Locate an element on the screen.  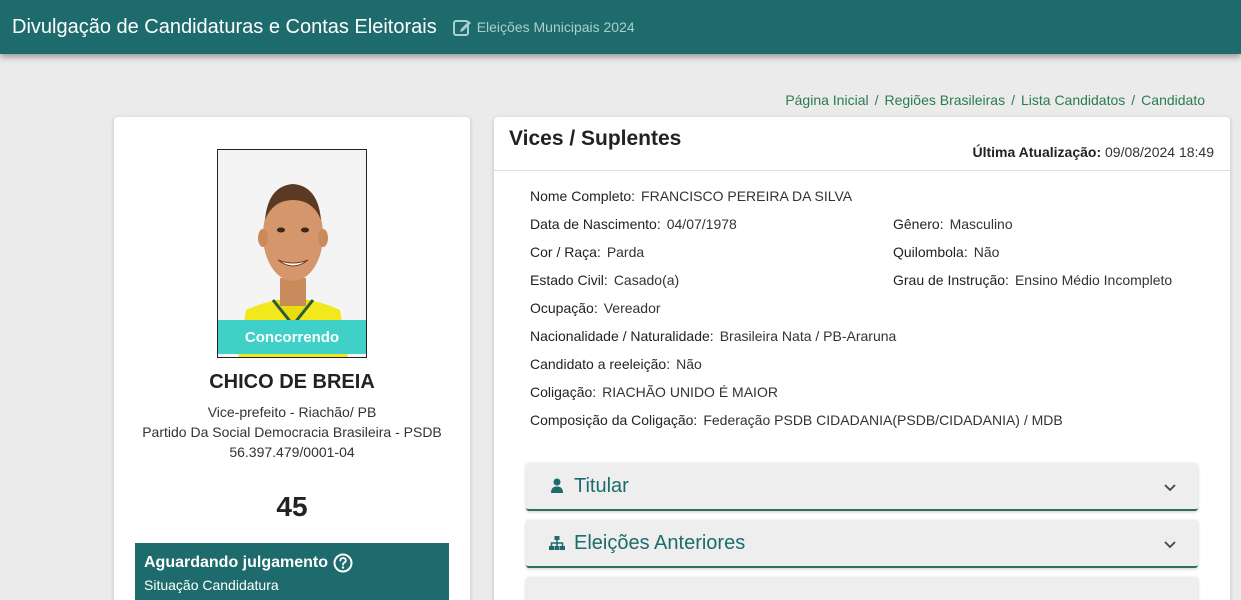
help-circle-icon is located at coordinates (343, 563).